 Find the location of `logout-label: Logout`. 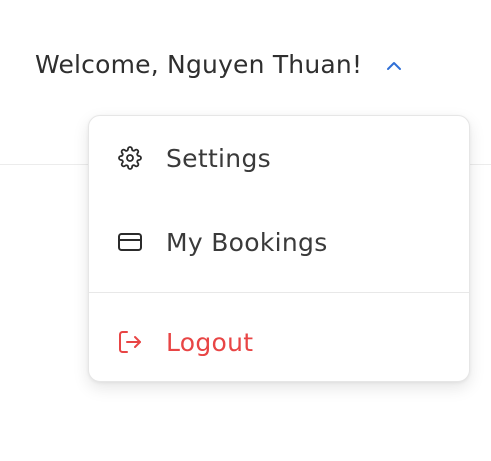

logout-label: Logout is located at coordinates (210, 342).